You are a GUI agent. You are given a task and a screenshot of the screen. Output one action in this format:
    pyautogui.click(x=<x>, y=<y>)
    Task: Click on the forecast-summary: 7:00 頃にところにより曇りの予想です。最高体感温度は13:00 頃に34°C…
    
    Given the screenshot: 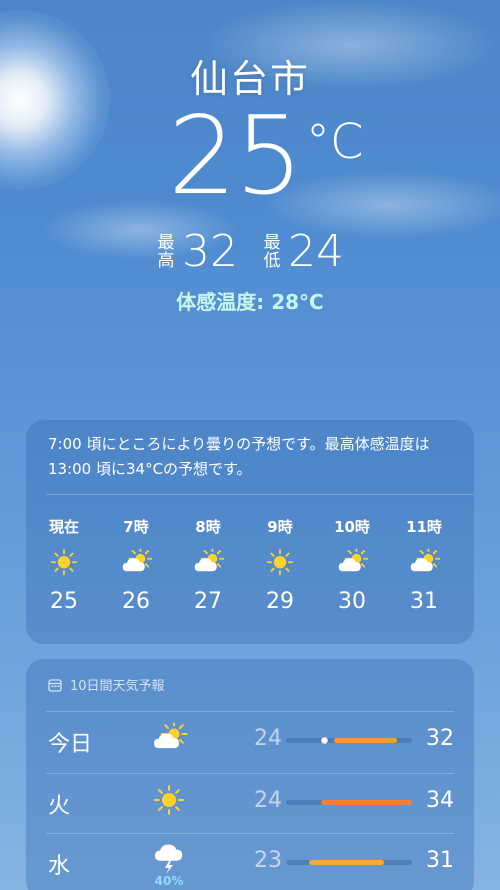 What is the action you would take?
    pyautogui.click(x=239, y=456)
    